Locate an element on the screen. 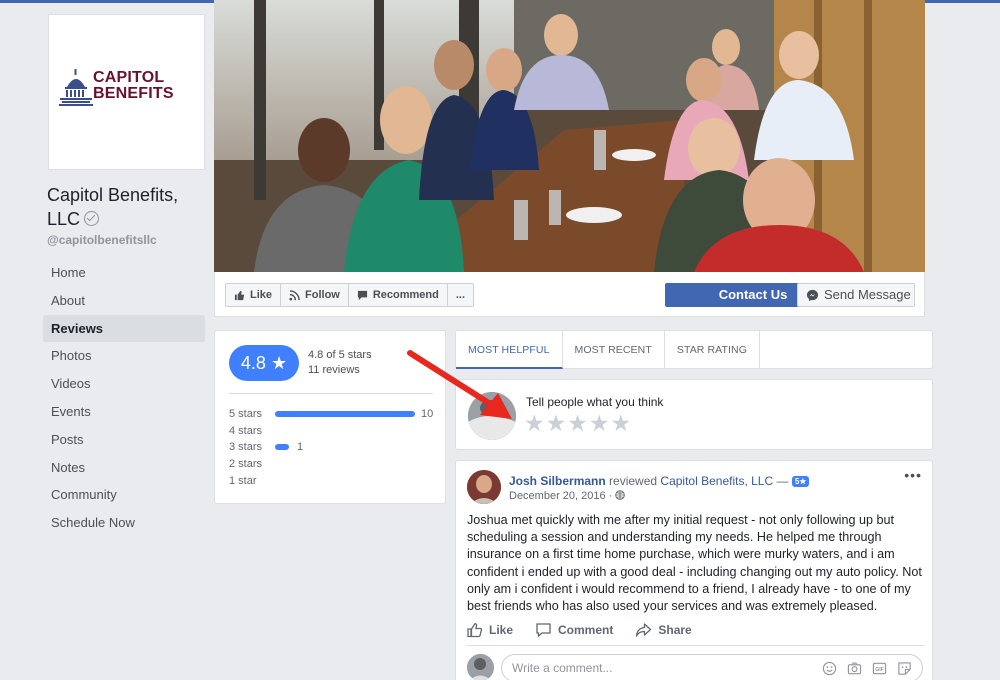  commenter-photo is located at coordinates (480, 667).